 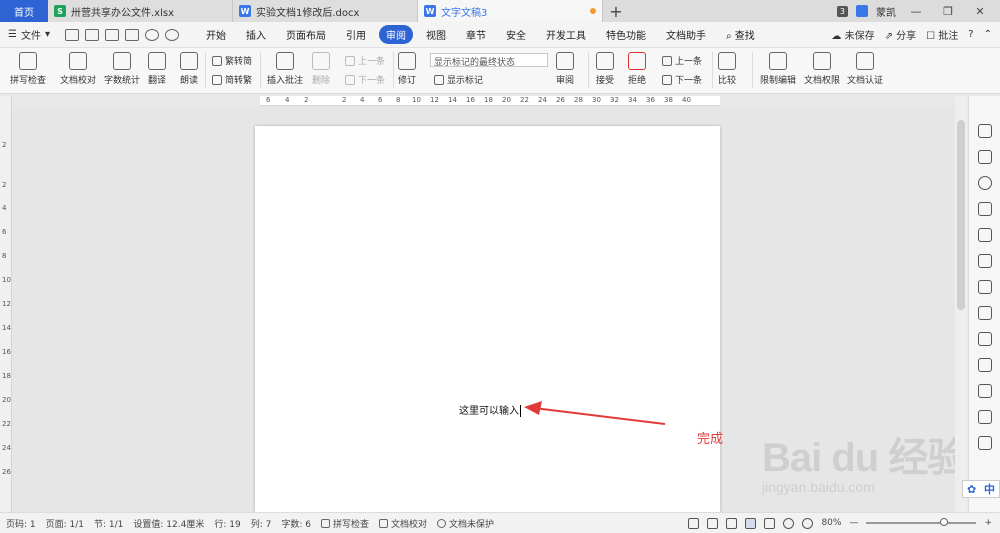 I want to click on ime-indicator: ✿ 中, so click(x=981, y=489).